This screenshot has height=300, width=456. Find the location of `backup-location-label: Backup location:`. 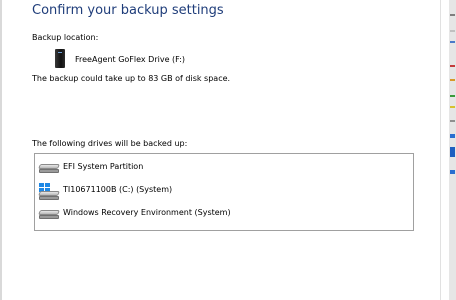

backup-location-label: Backup location: is located at coordinates (65, 37).